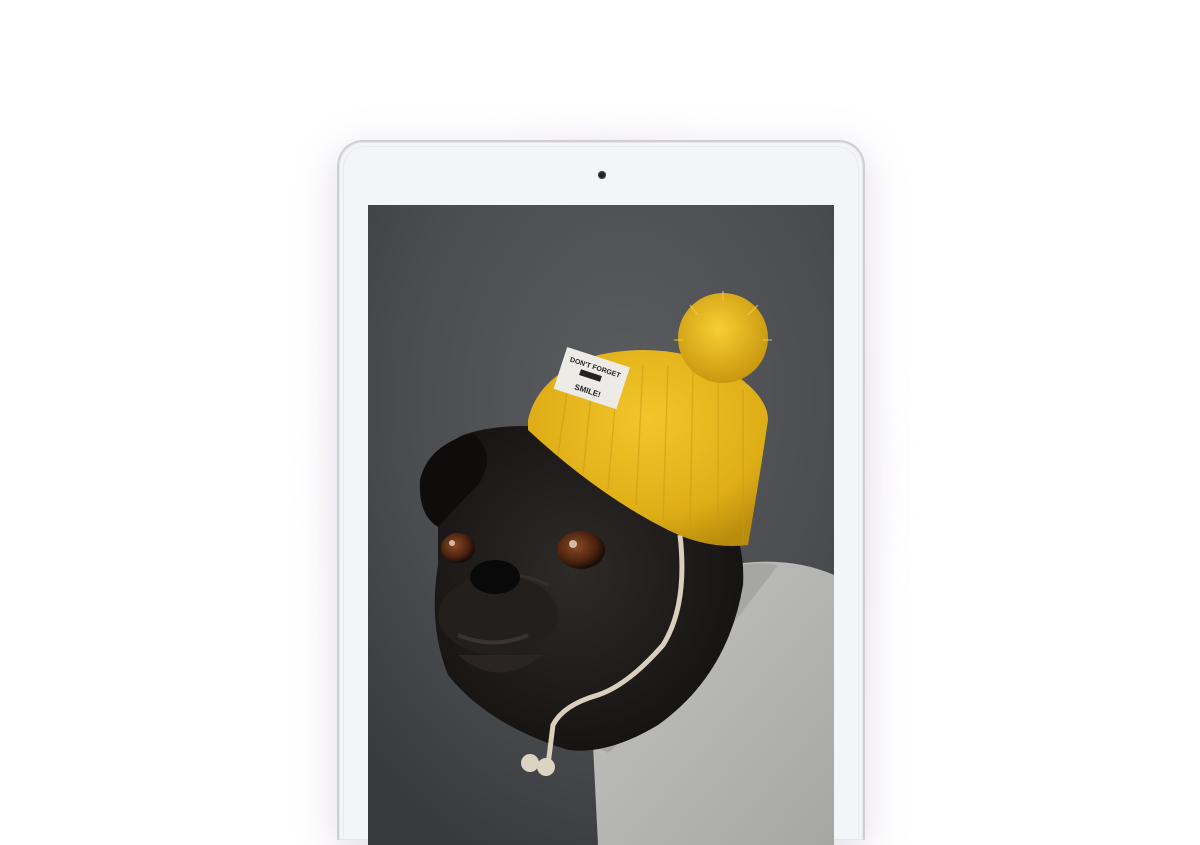 This screenshot has height=845, width=1200. I want to click on pug-nose, so click(495, 577).